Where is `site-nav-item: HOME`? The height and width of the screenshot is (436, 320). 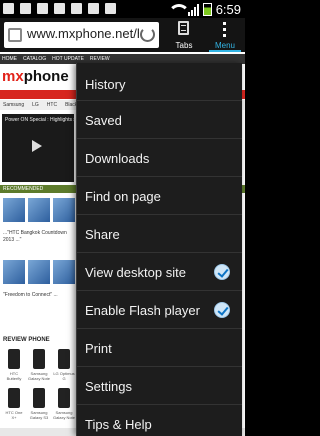
site-nav-item: HOME is located at coordinates (9, 59).